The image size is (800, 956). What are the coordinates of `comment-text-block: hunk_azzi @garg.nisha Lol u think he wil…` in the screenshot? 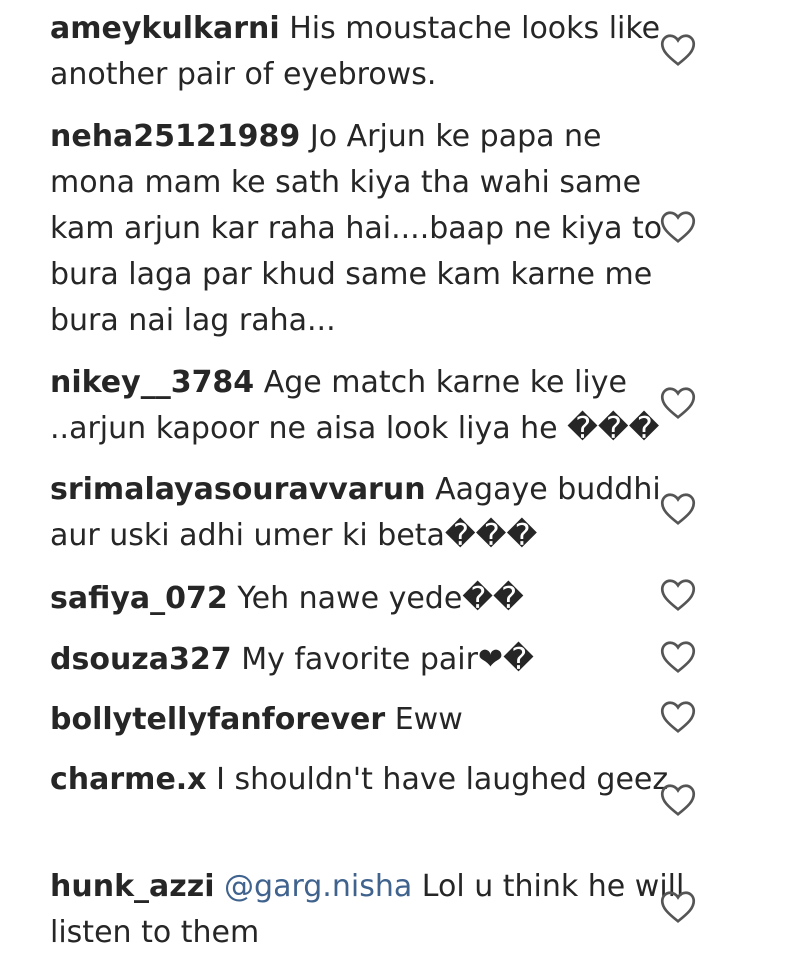 It's located at (370, 910).